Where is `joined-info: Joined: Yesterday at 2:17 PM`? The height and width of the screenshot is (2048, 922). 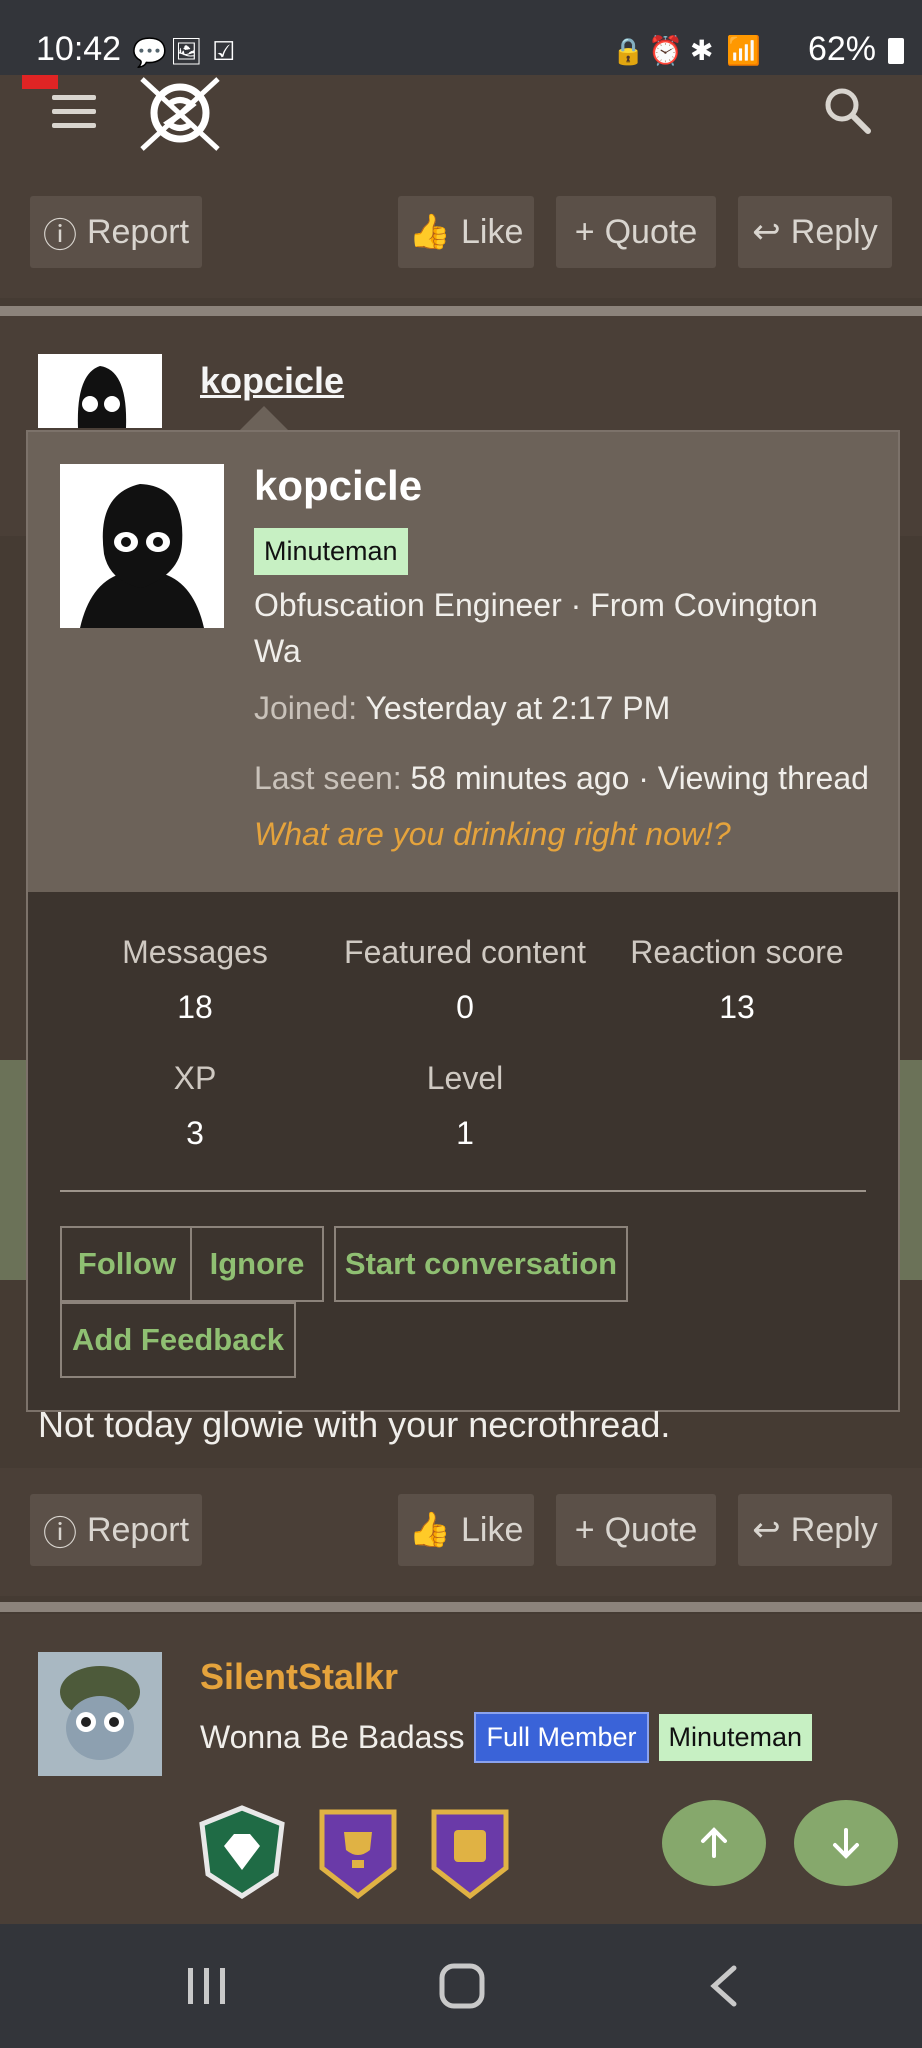
joined-info: Joined: Yesterday at 2:17 PM is located at coordinates (462, 708).